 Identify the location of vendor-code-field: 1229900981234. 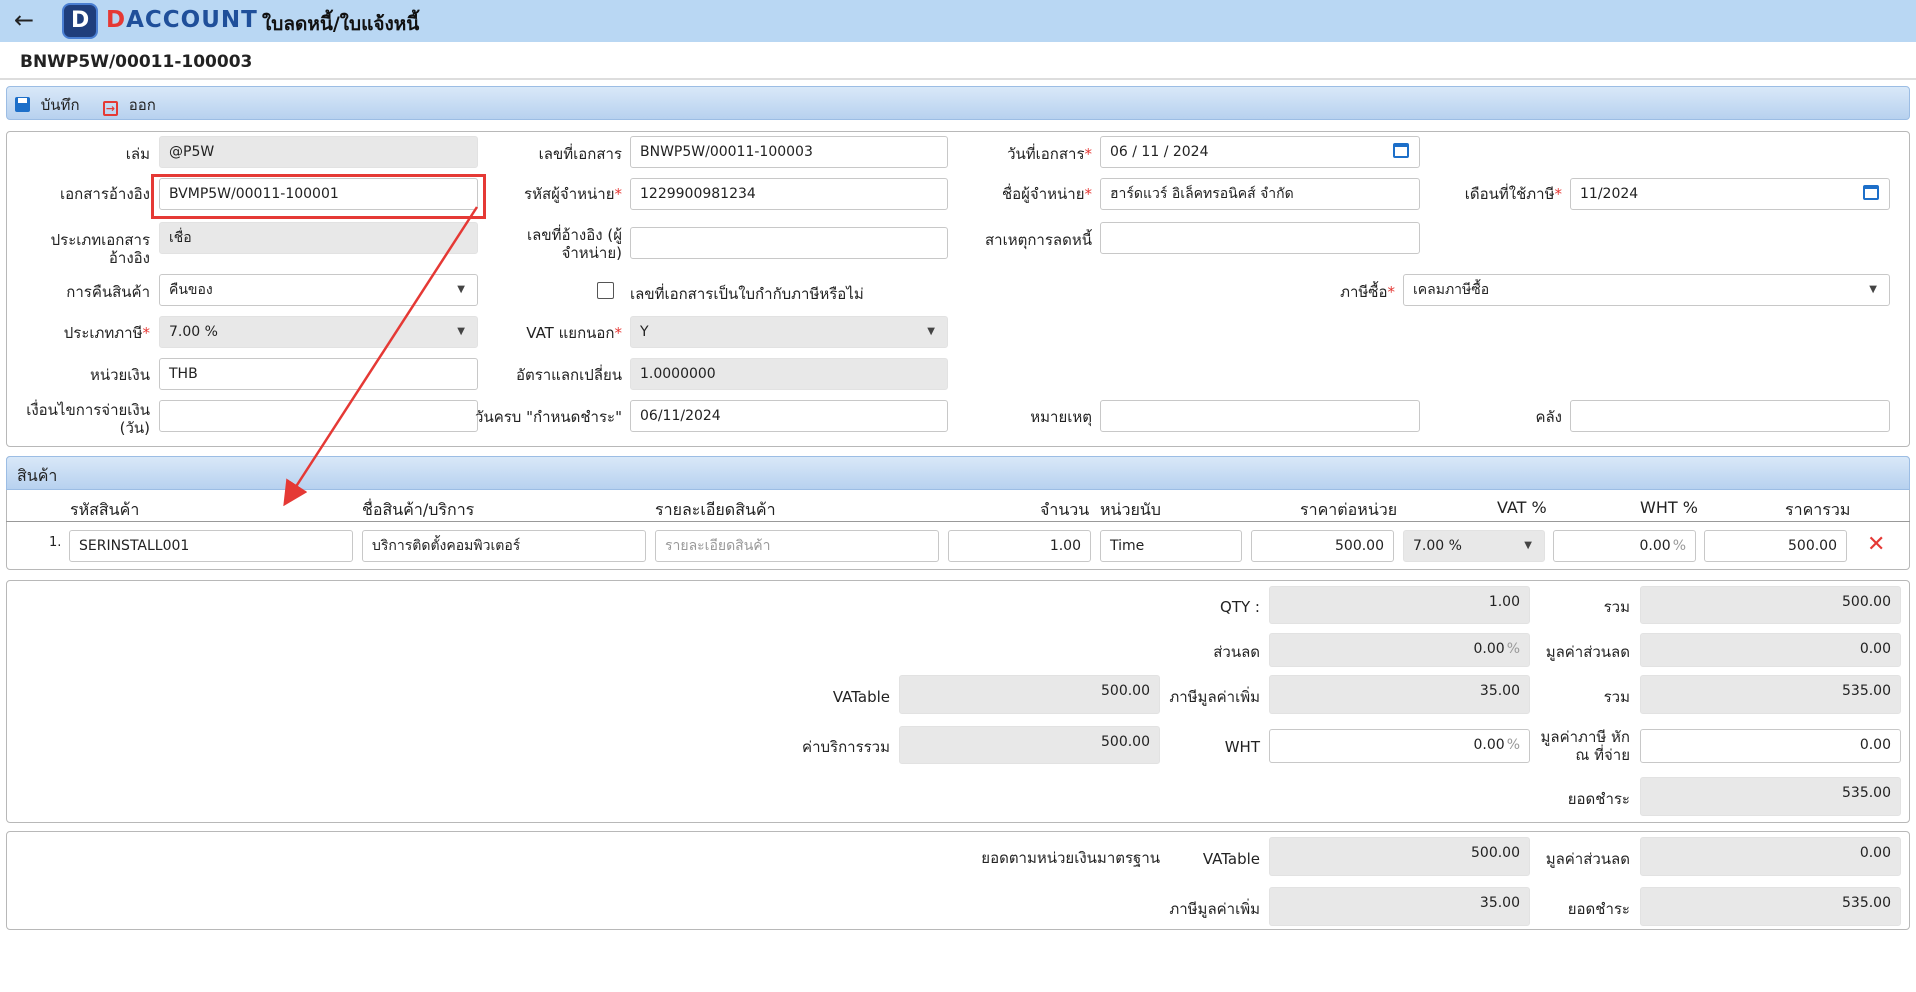
(789, 194).